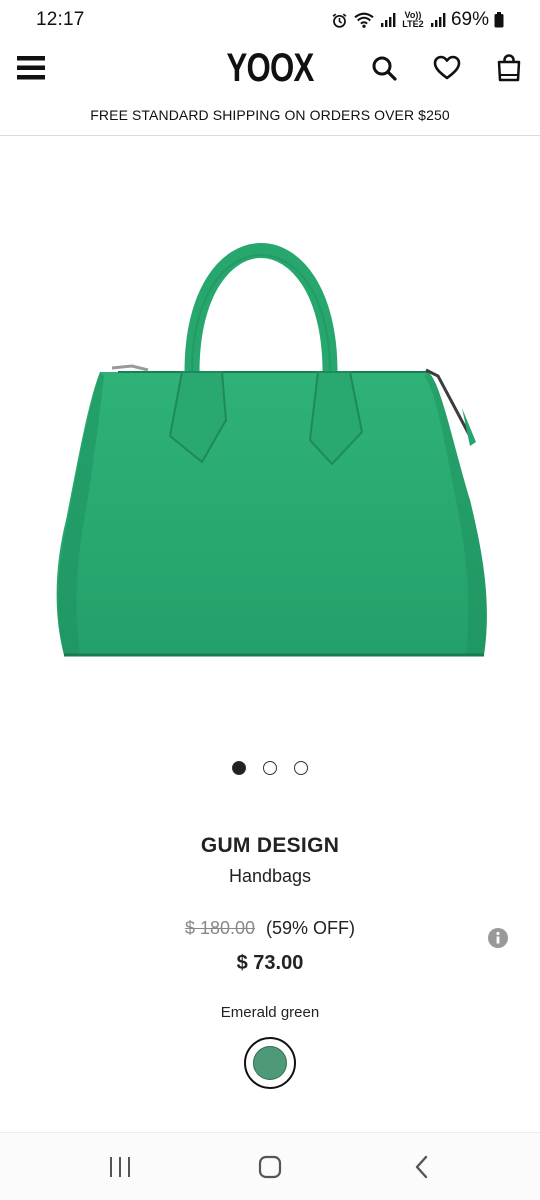 The height and width of the screenshot is (1200, 540). I want to click on product-category: Handbags, so click(270, 876).